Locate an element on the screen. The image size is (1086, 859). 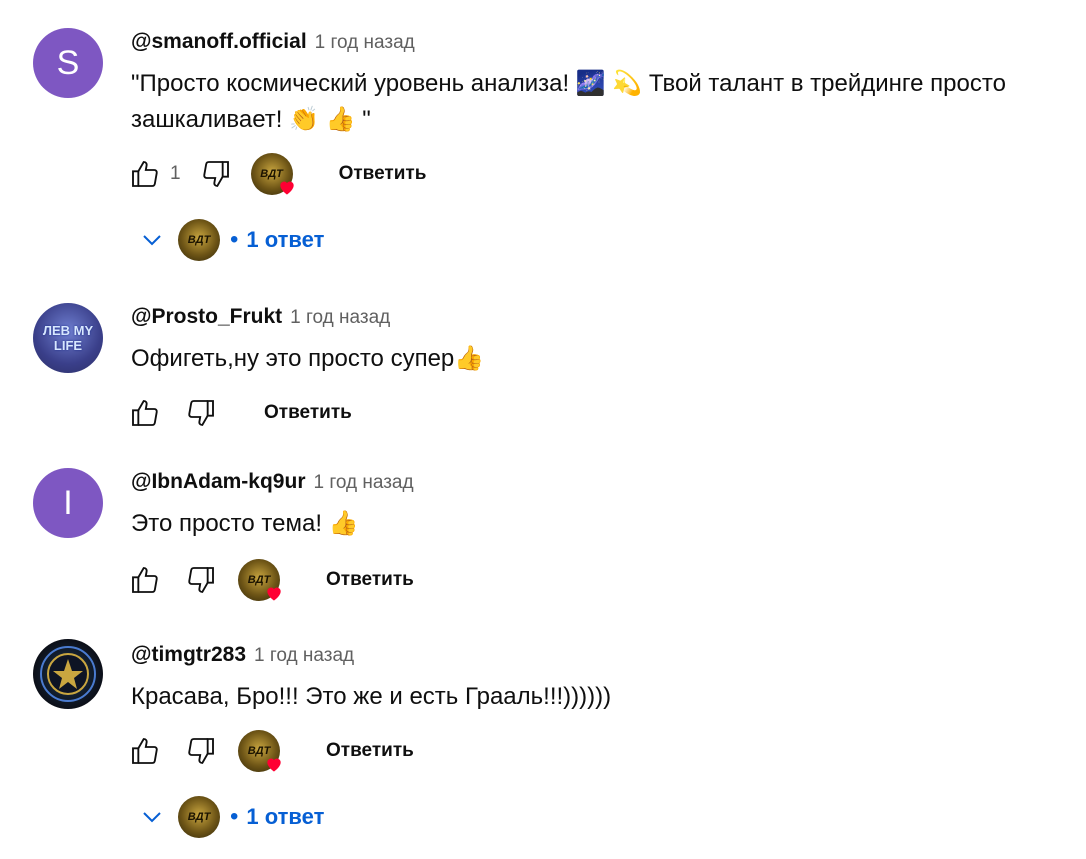
avatar-image-text: ЛЕВ MY LIFE is located at coordinates (68, 338).